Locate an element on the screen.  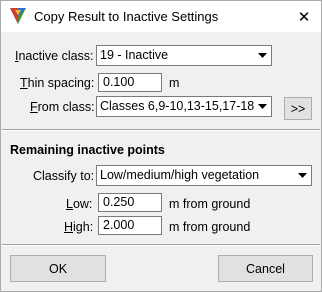
classify-to-dropdown: Low/medium/high vegetation is located at coordinates (204, 175).